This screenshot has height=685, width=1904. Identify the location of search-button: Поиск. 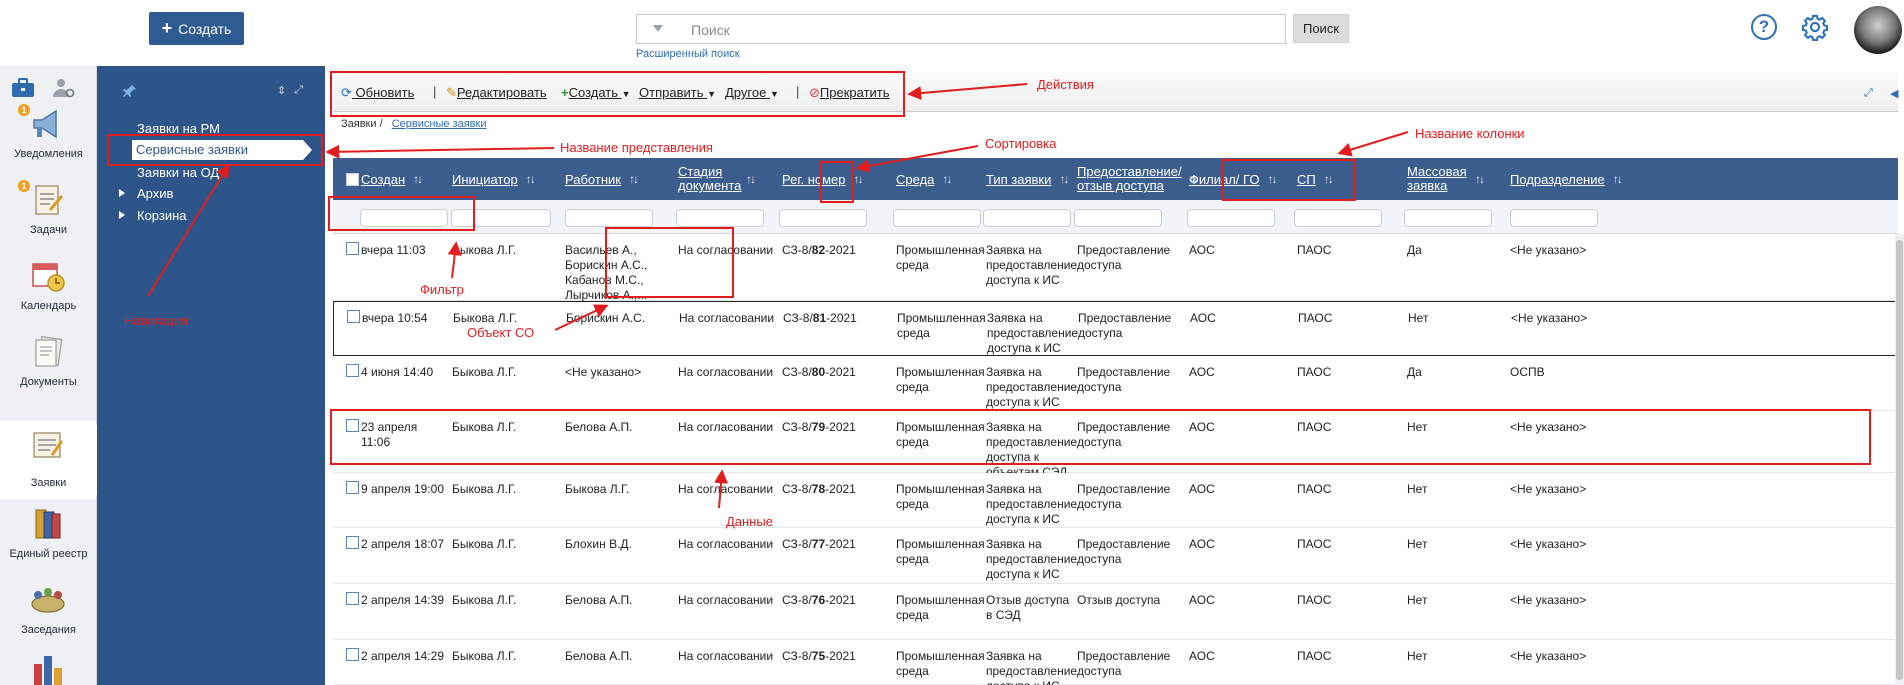
(1321, 28).